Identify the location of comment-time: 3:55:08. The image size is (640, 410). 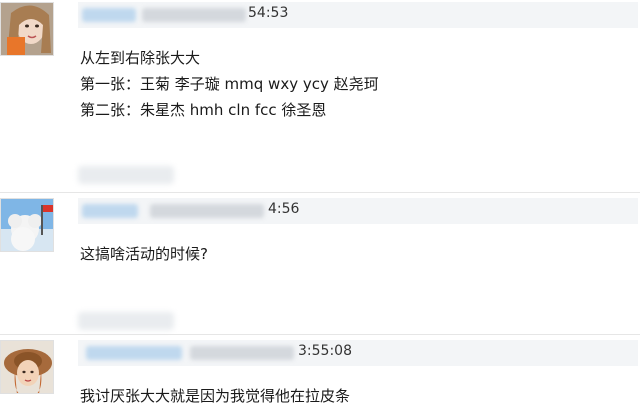
(325, 351).